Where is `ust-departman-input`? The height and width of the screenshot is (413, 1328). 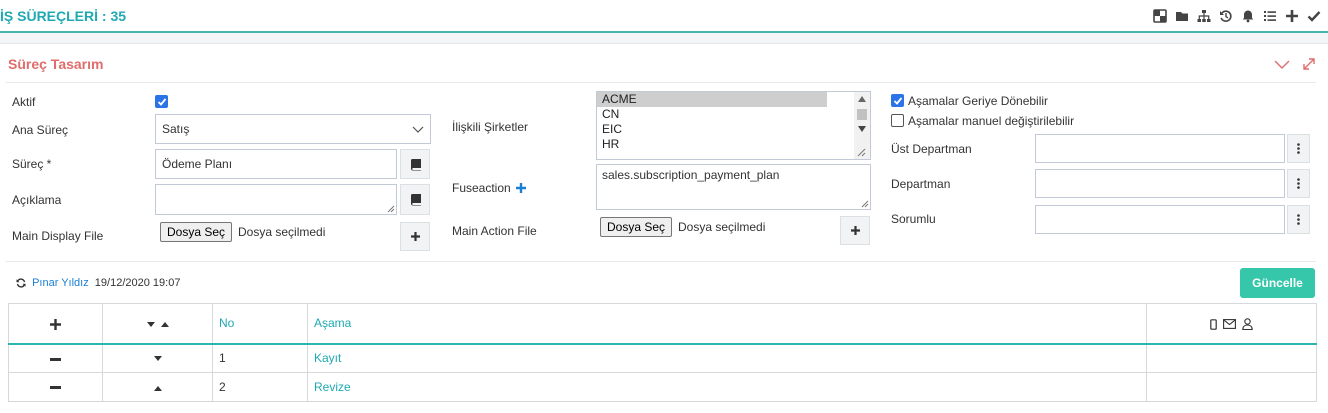
ust-departman-input is located at coordinates (1160, 148).